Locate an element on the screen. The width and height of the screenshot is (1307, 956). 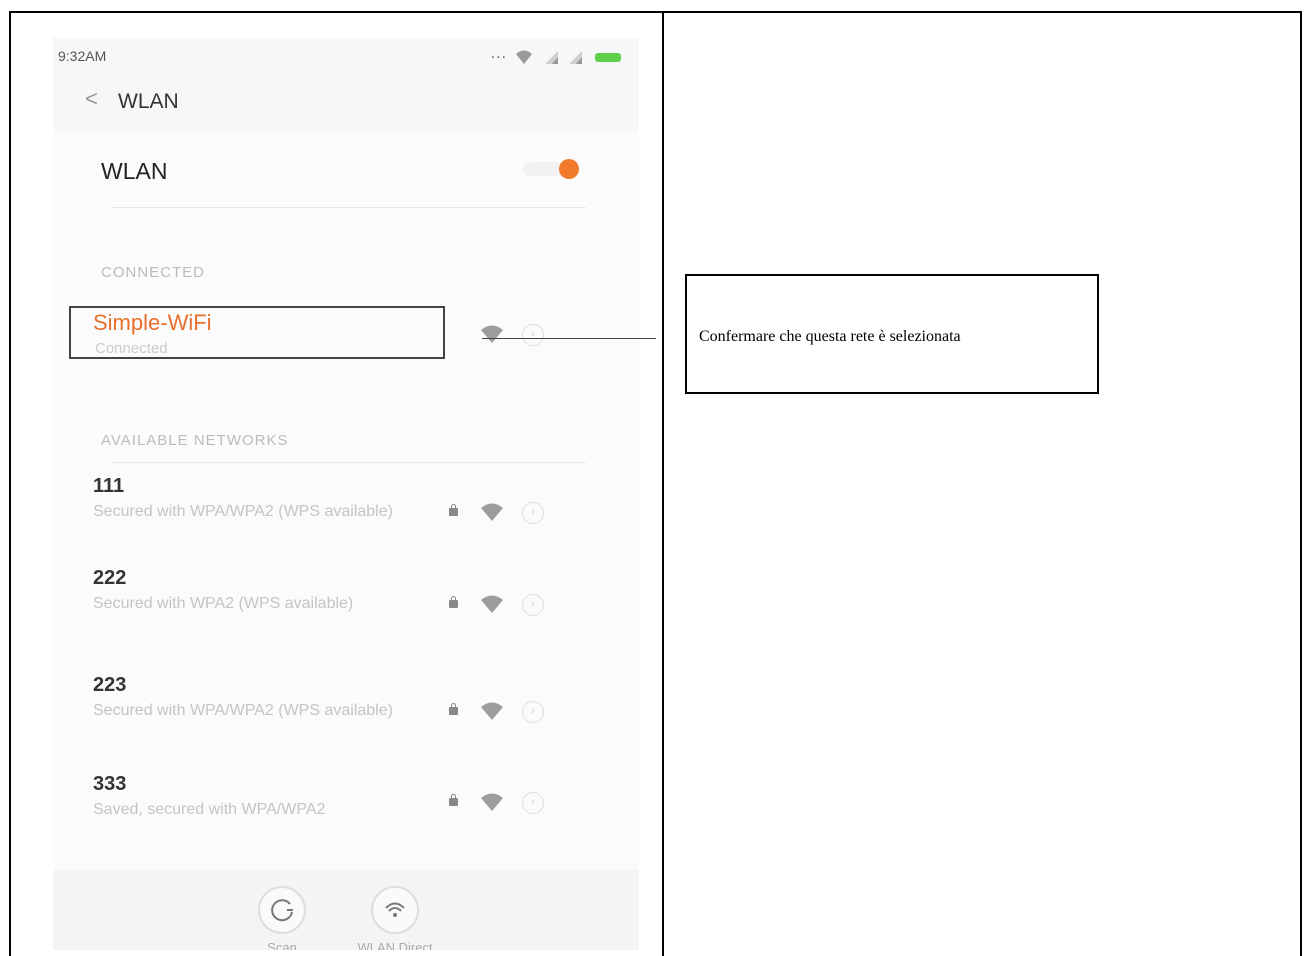
network-security: Secured with WPA2 (WPS available) is located at coordinates (223, 603).